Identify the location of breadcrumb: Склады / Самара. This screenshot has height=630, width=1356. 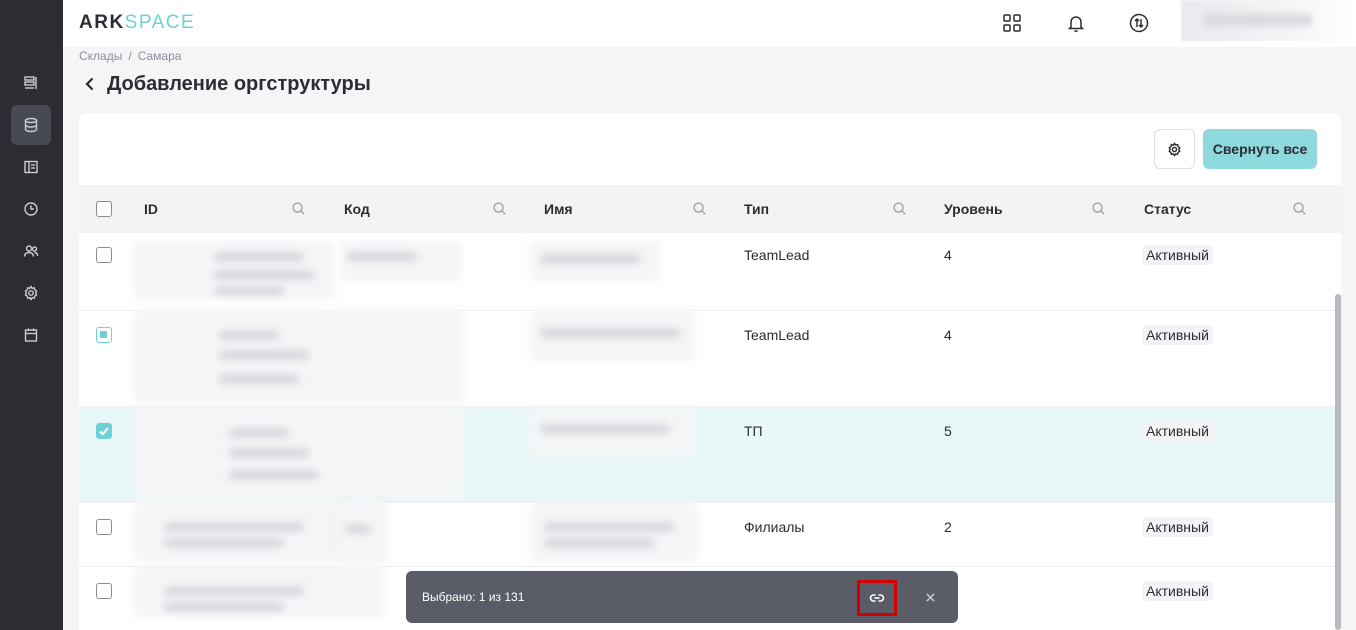
(130, 56).